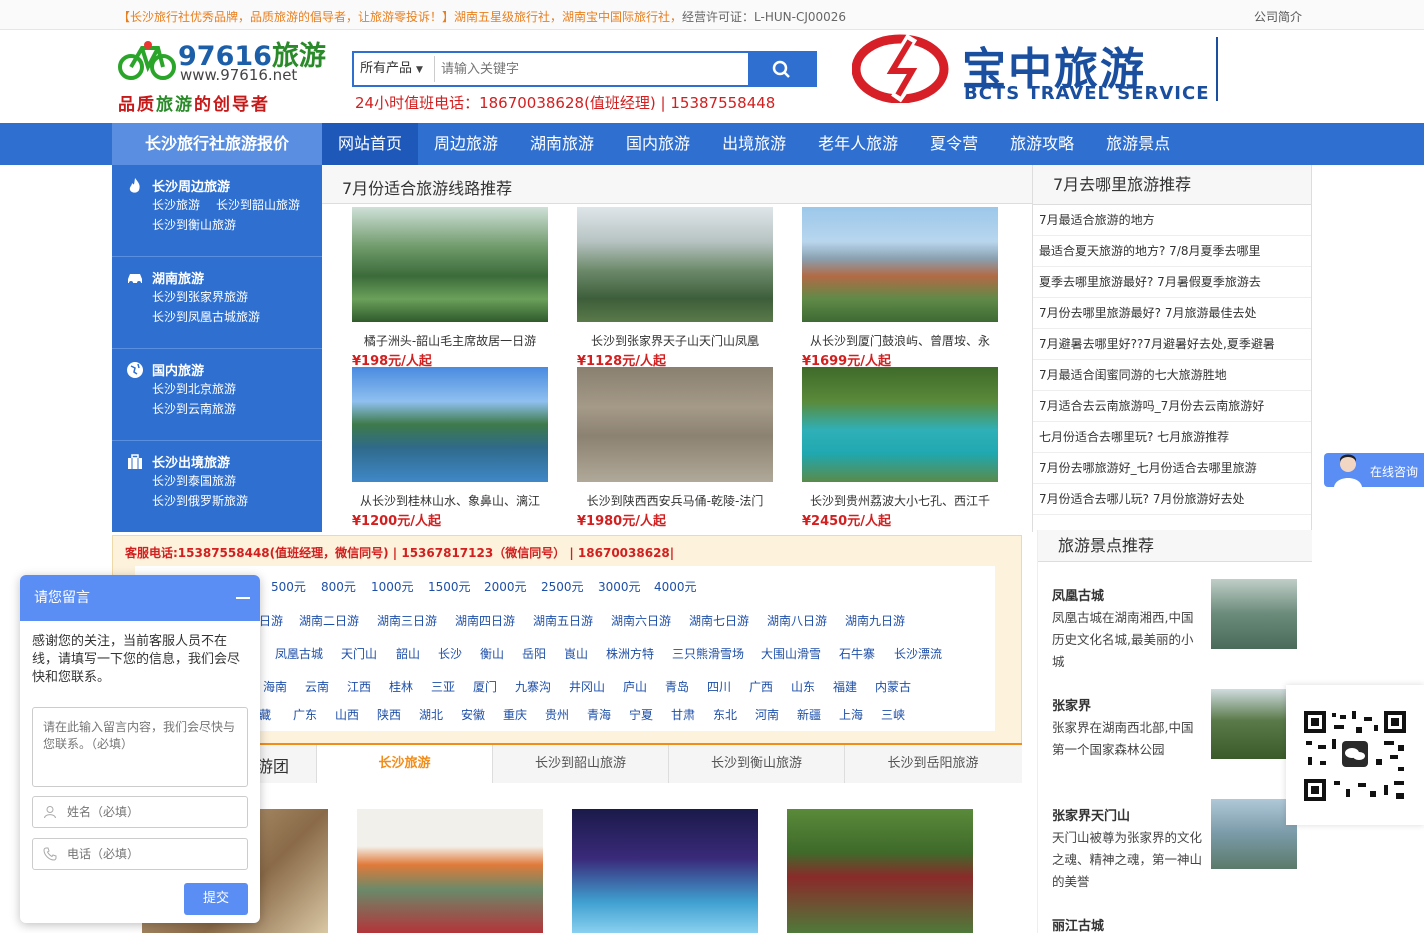 The image size is (1424, 933). I want to click on search-button, so click(781, 69).